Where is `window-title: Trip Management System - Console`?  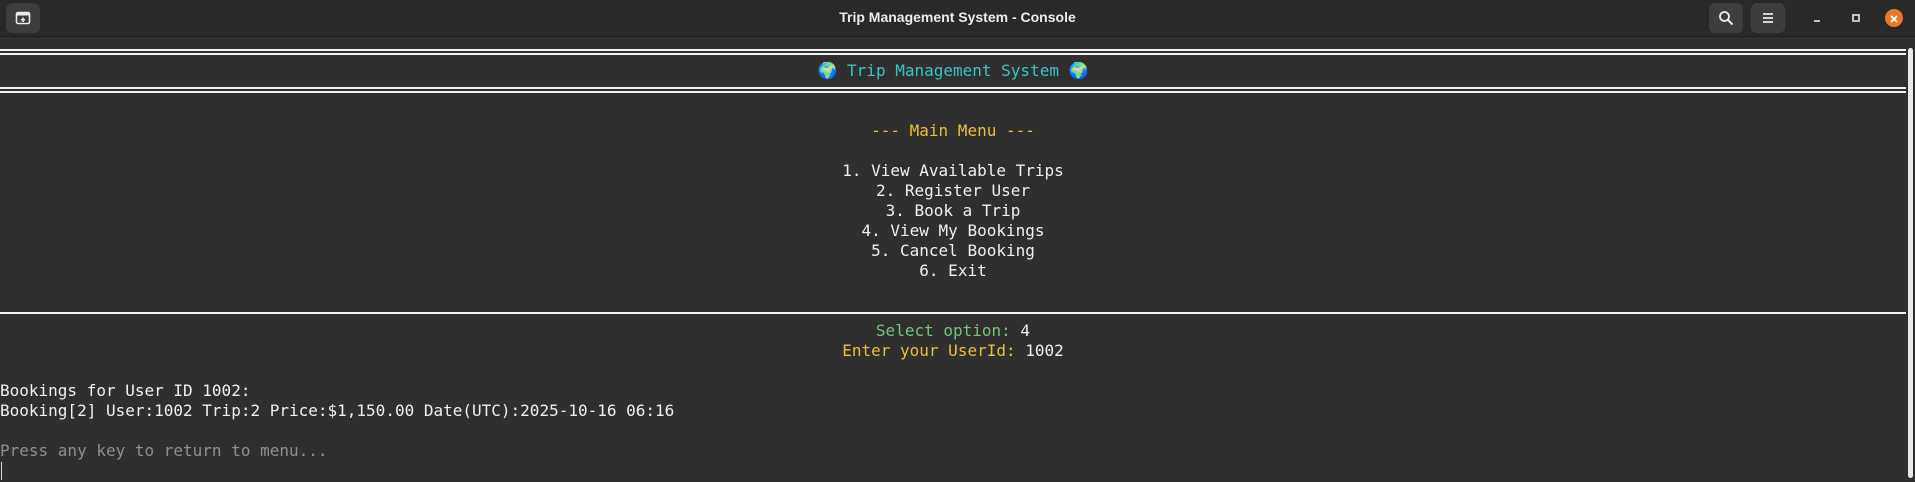
window-title: Trip Management System - Console is located at coordinates (957, 17).